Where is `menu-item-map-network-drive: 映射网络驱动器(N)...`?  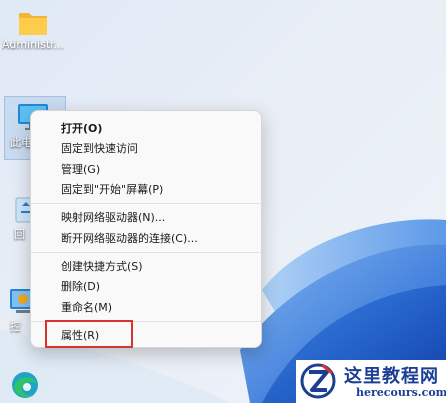 menu-item-map-network-drive: 映射网络驱动器(N)... is located at coordinates (146, 217).